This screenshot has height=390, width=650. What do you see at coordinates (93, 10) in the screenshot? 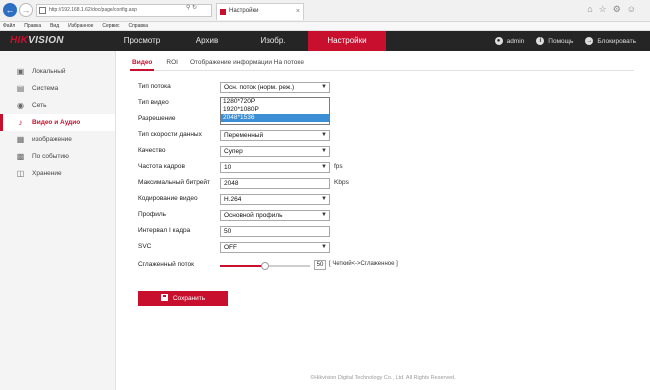
I see `address-text: http://192.168.1.62/doc/page/config.asp` at bounding box center [93, 10].